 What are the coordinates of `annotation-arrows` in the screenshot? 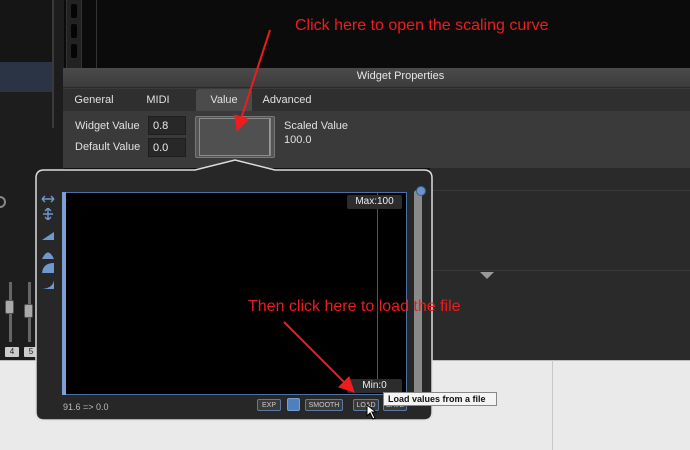 It's located at (294, 211).